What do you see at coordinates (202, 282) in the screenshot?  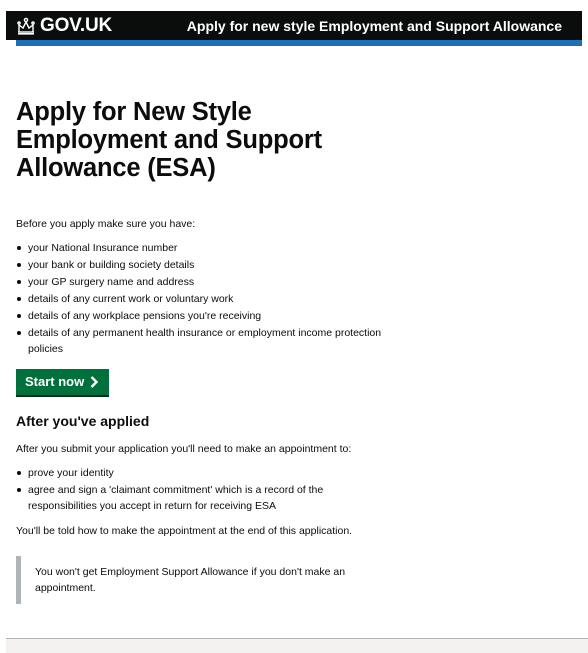 I see `list-item: your GP surgery name and address` at bounding box center [202, 282].